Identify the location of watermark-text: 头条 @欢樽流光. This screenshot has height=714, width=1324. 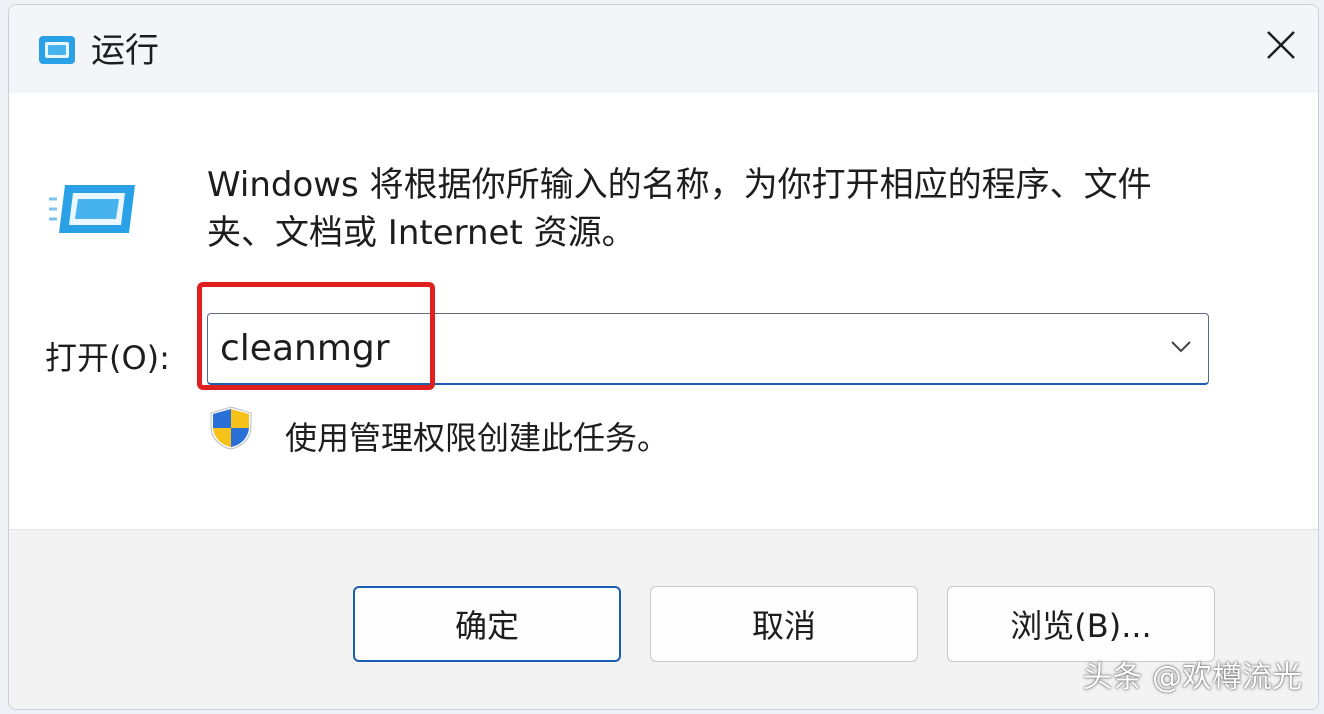
(1192, 677).